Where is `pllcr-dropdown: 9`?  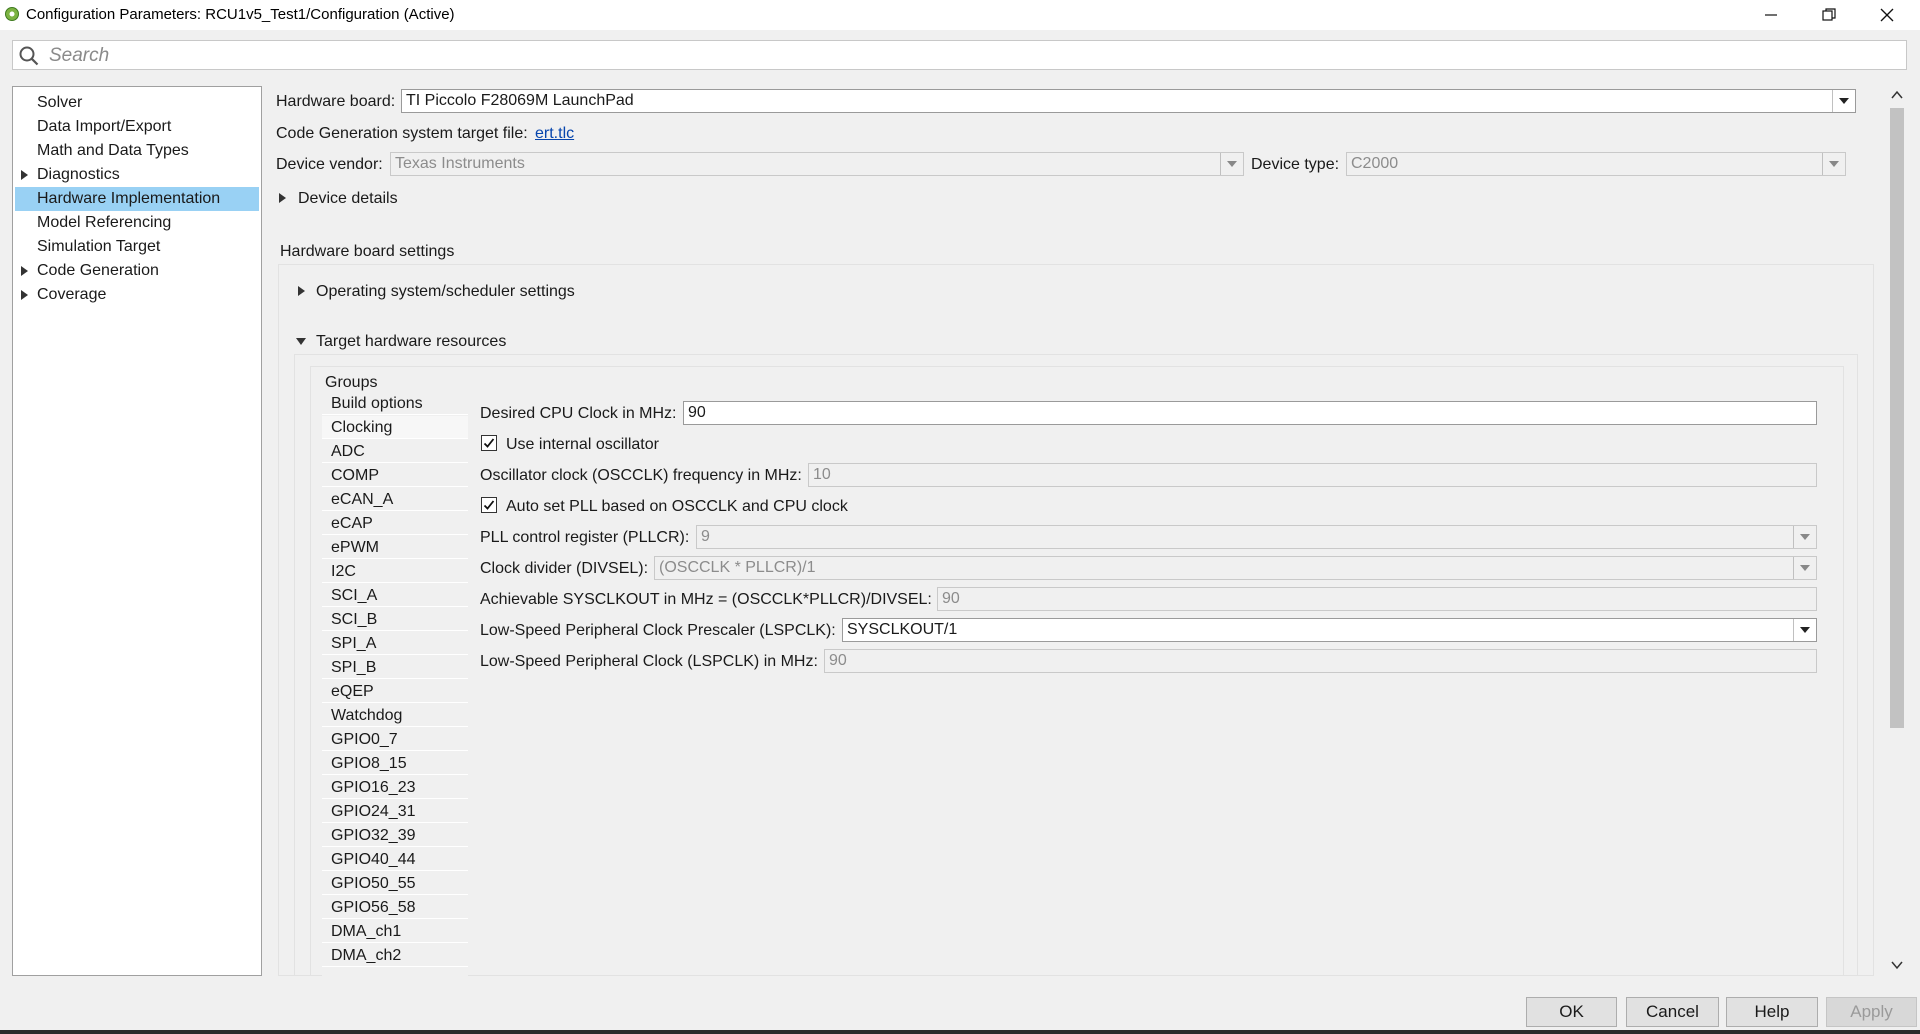
pllcr-dropdown: 9 is located at coordinates (1256, 537).